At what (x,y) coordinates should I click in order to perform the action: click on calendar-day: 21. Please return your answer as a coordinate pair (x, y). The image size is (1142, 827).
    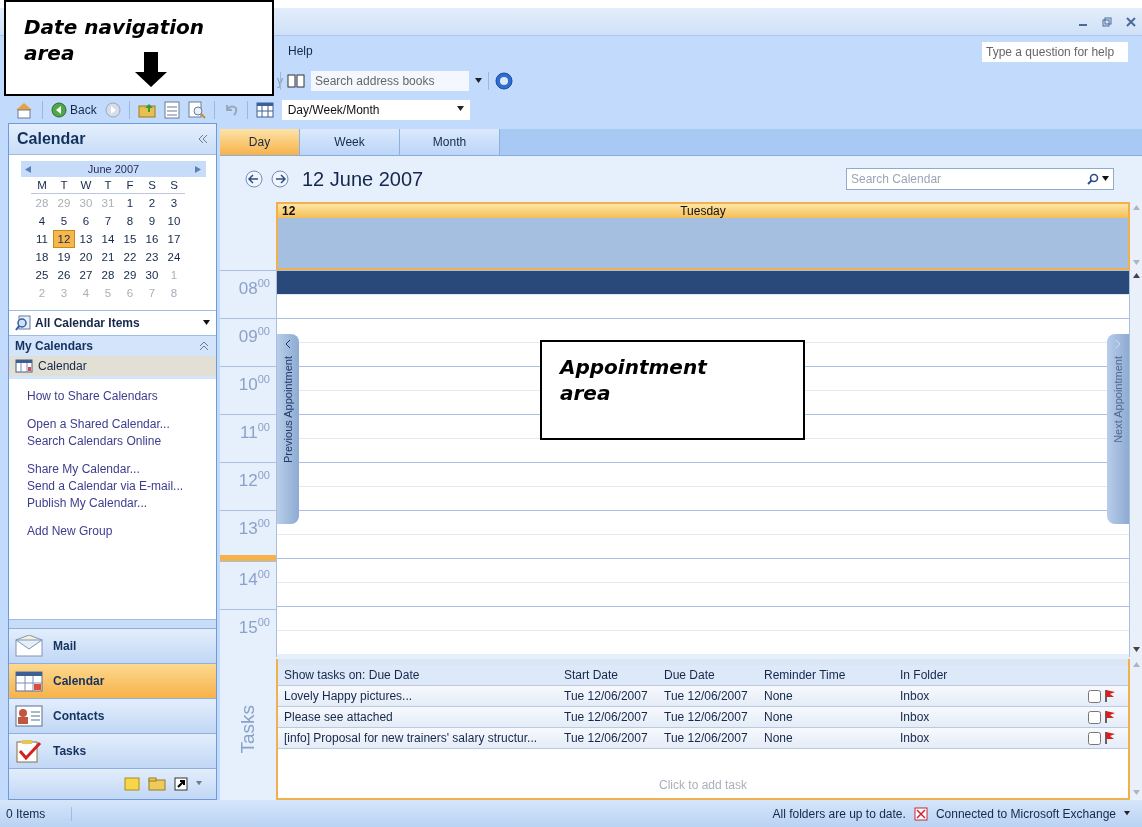
    Looking at the image, I should click on (108, 257).